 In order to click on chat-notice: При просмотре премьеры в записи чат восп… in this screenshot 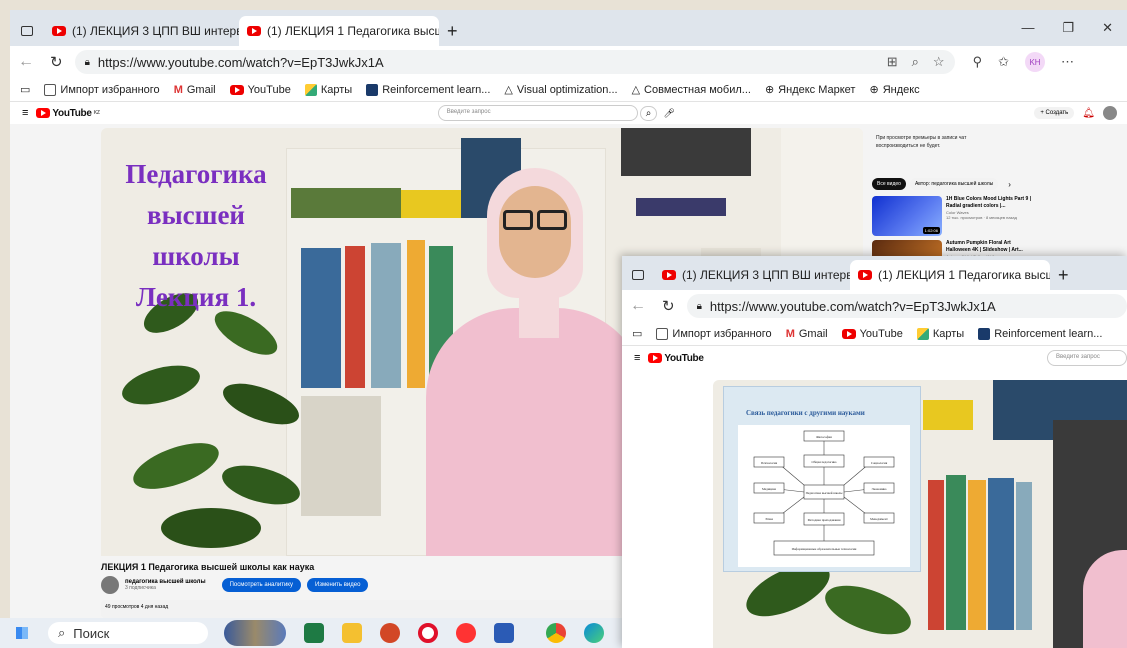, I will do `click(921, 142)`.